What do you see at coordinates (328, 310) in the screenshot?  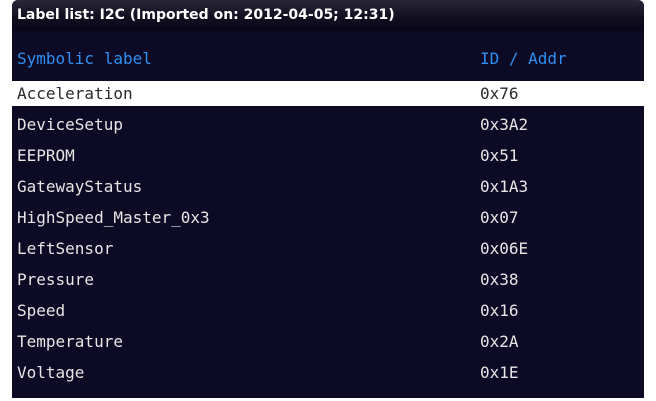 I see `label-row: Speed 0x16` at bounding box center [328, 310].